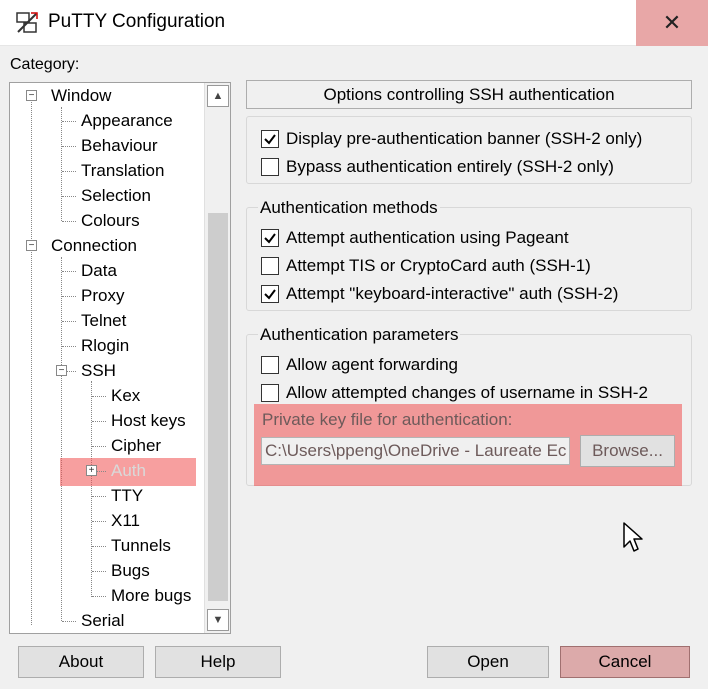  What do you see at coordinates (427, 237) in the screenshot?
I see `pageant-label: Attempt authentication using Pageant` at bounding box center [427, 237].